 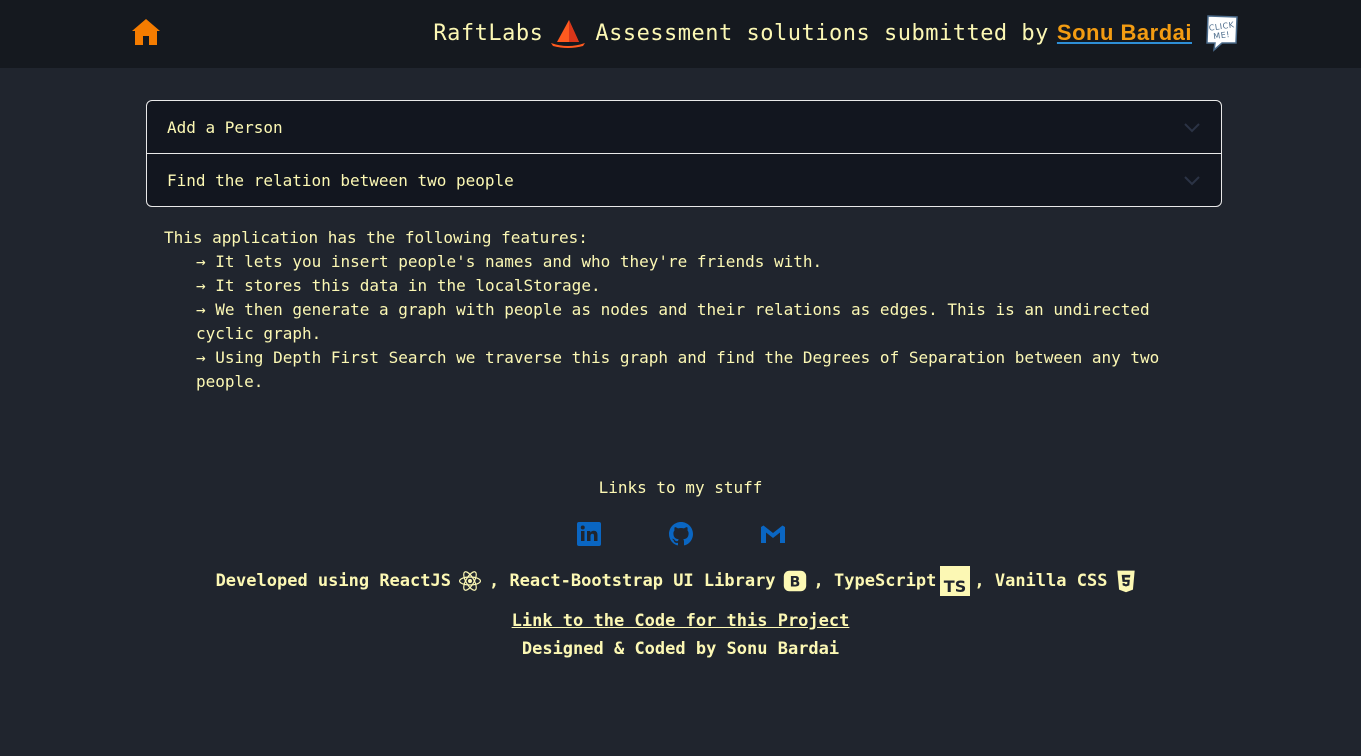 What do you see at coordinates (822, 33) in the screenshot?
I see `header-subtitle: Assessment solutions submitted by` at bounding box center [822, 33].